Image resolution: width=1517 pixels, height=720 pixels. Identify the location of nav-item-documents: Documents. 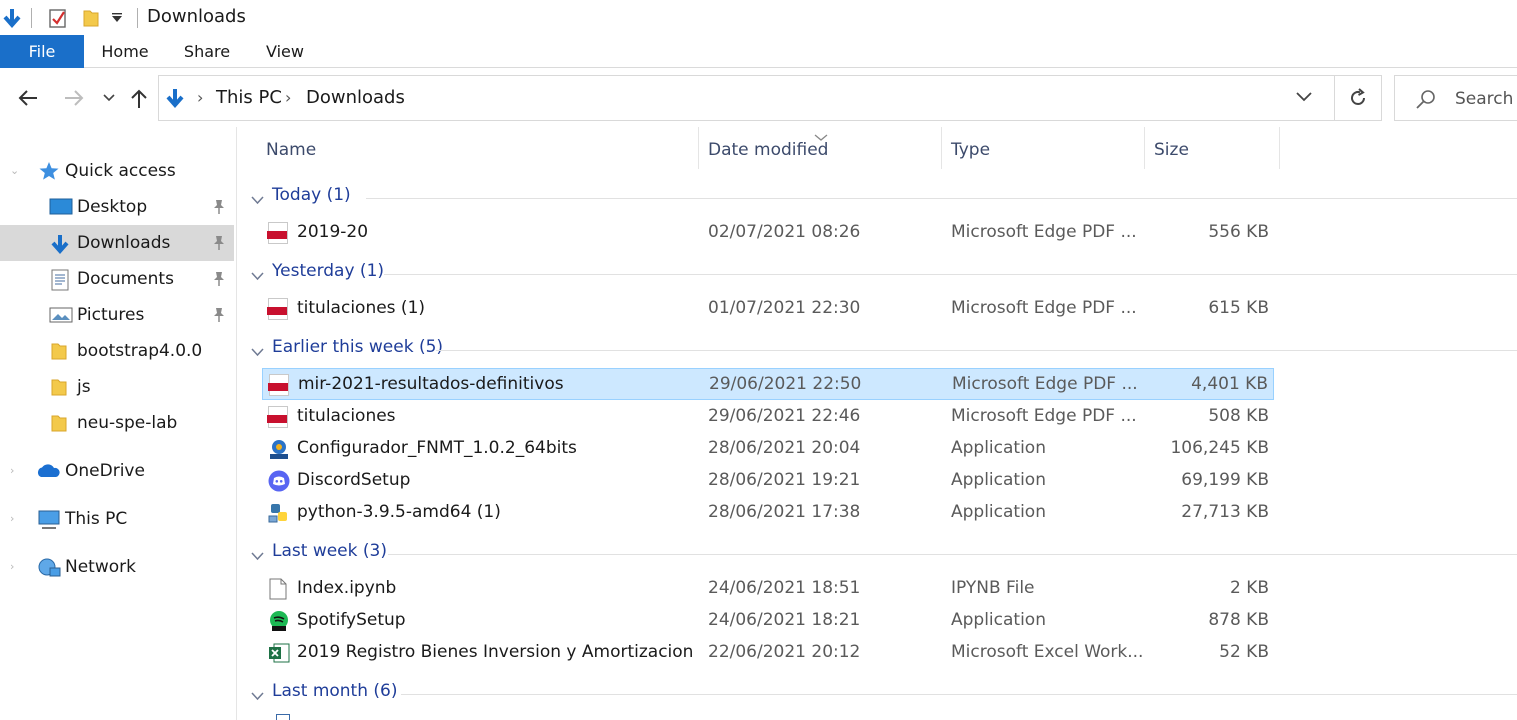
(117, 279).